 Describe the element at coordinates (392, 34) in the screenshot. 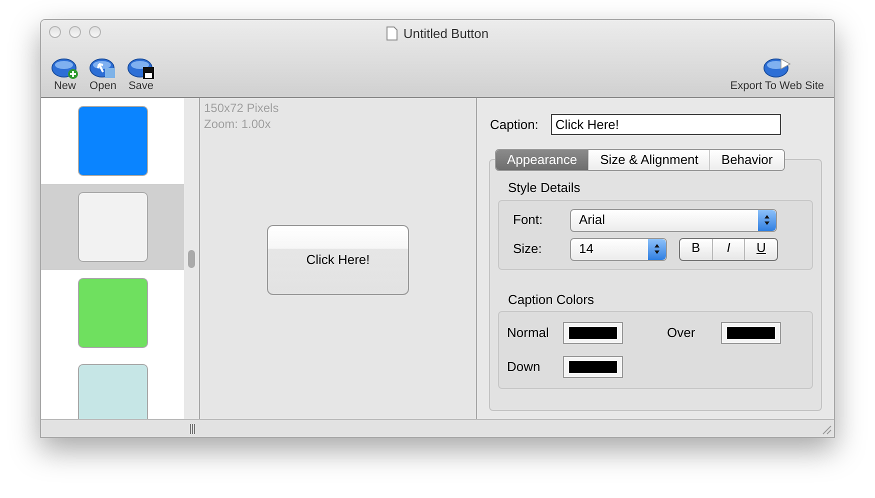

I see `document-icon` at that location.